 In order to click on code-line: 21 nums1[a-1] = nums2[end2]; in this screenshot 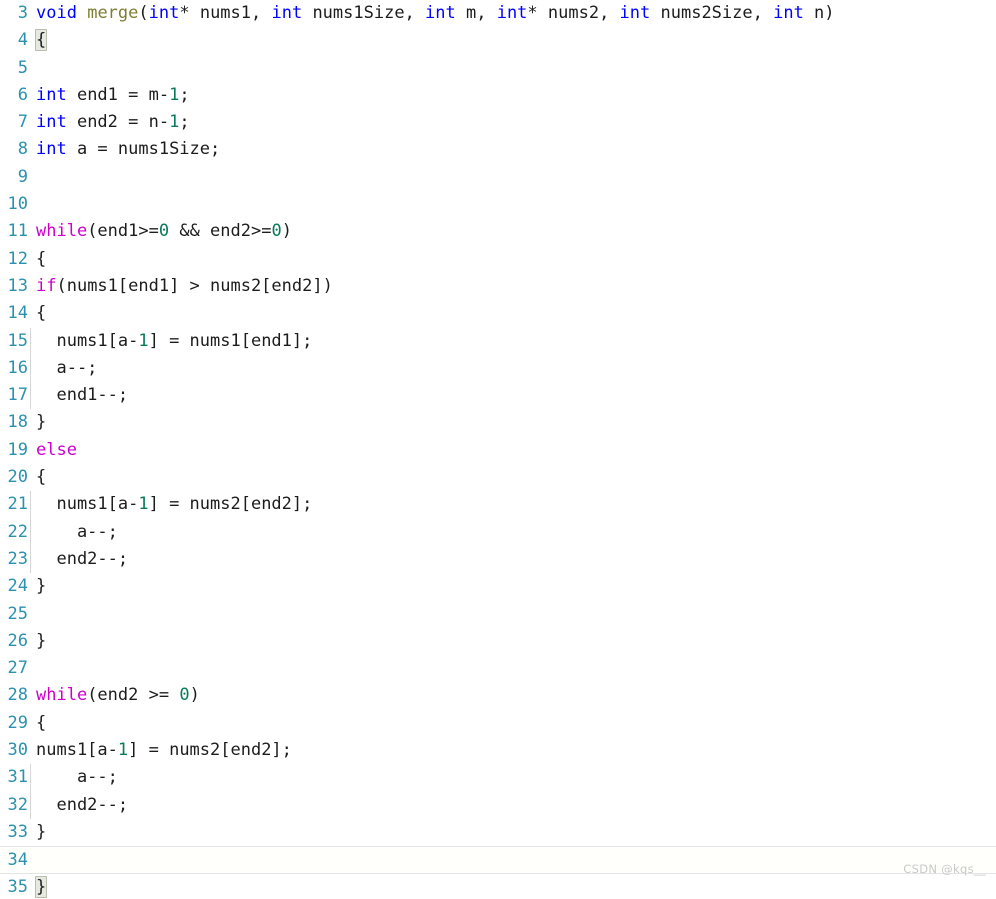, I will do `click(498, 505)`.